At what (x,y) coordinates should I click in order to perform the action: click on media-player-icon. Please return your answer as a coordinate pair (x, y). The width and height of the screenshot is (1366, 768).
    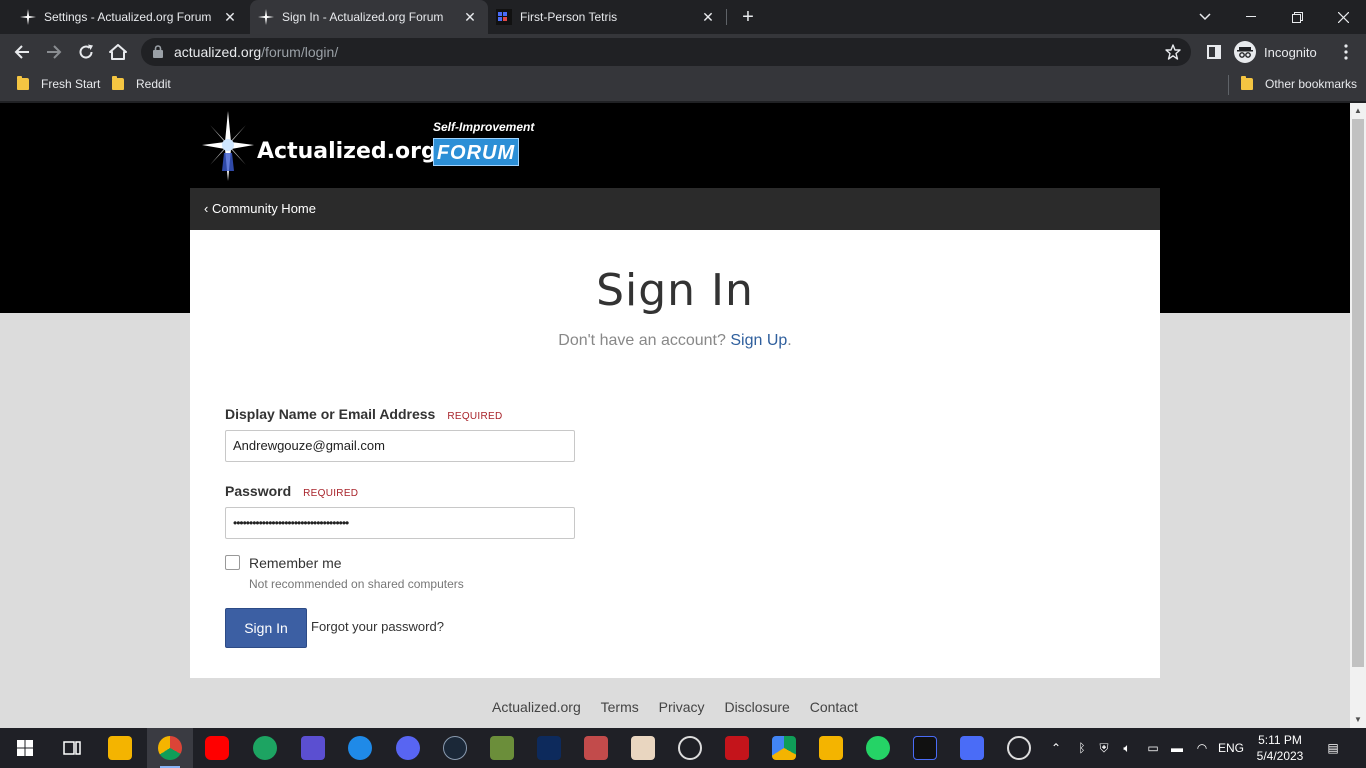
    Looking at the image, I should click on (1019, 748).